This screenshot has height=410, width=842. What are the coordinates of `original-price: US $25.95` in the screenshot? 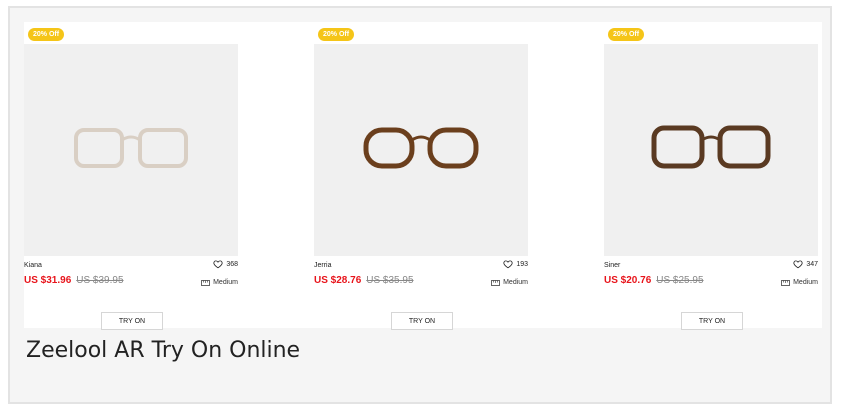 It's located at (680, 280).